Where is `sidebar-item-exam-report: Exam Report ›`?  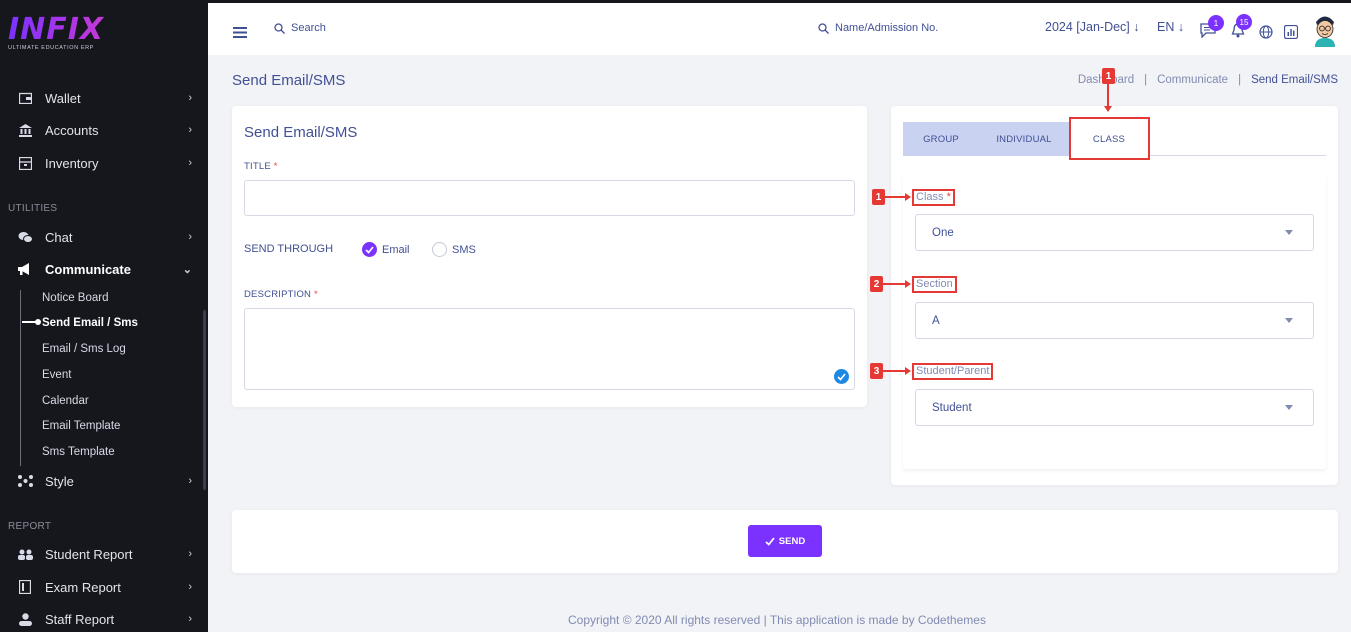 sidebar-item-exam-report: Exam Report › is located at coordinates (104, 587).